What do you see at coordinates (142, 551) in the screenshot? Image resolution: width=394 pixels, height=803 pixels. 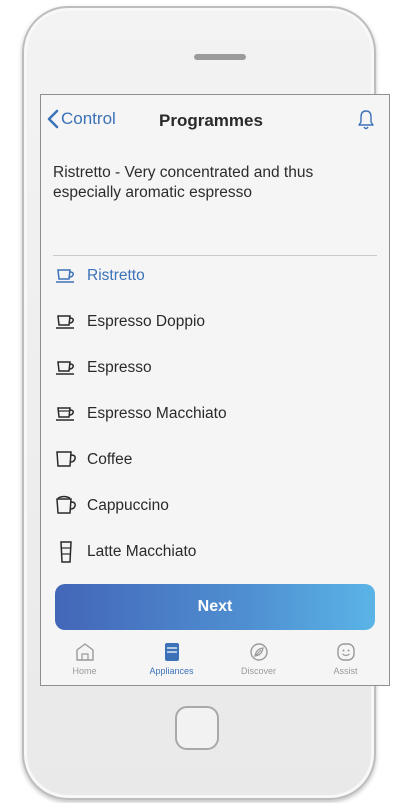 I see `programme-label: Latte Macchiato` at bounding box center [142, 551].